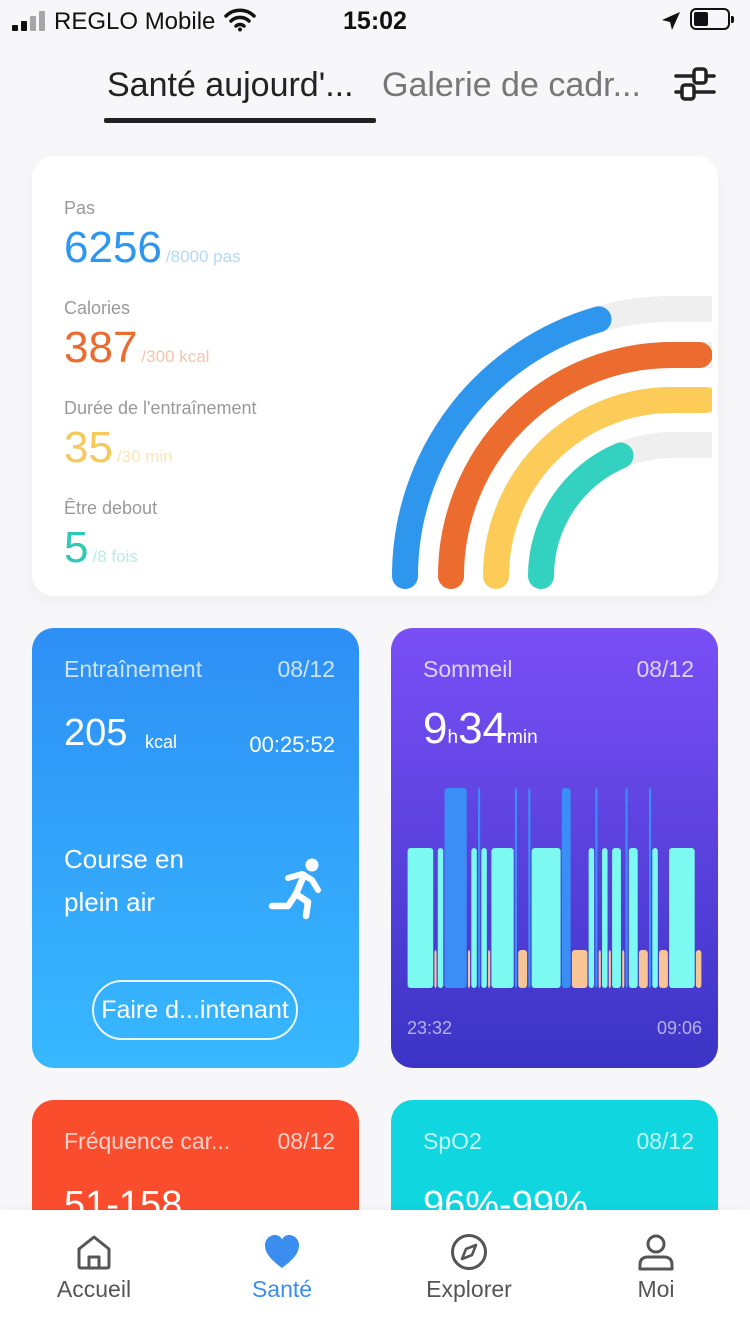 Image resolution: width=750 pixels, height=1334 pixels. I want to click on metric-goal: /8 fois, so click(115, 556).